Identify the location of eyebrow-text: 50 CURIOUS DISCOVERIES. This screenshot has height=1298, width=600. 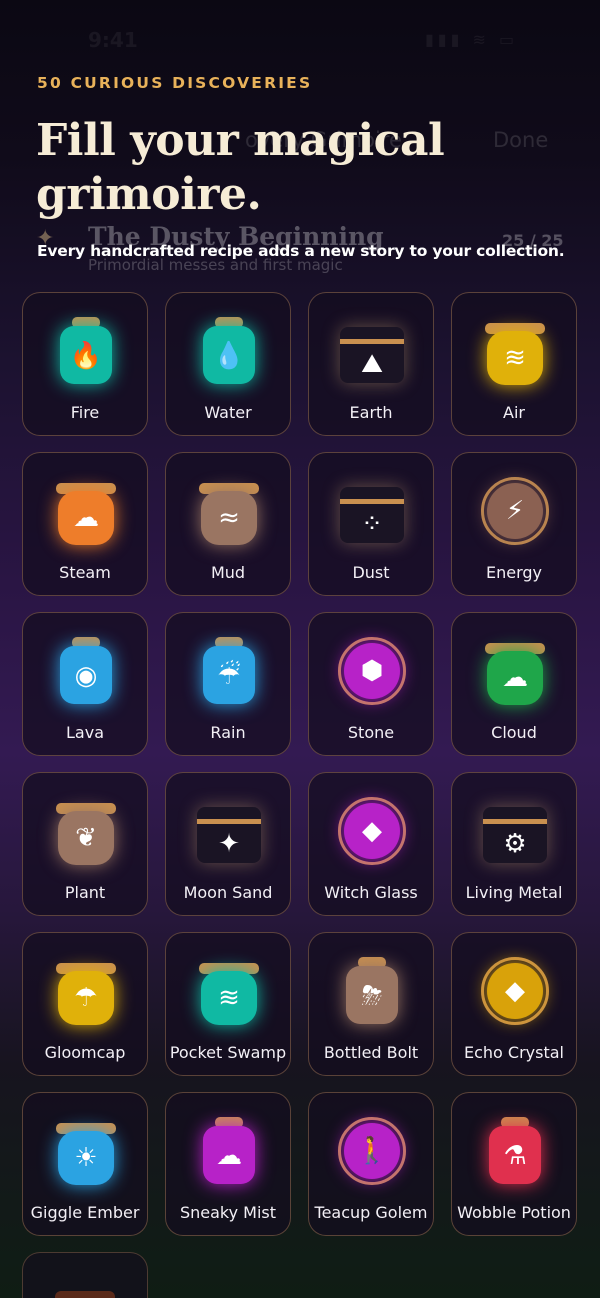
(175, 83).